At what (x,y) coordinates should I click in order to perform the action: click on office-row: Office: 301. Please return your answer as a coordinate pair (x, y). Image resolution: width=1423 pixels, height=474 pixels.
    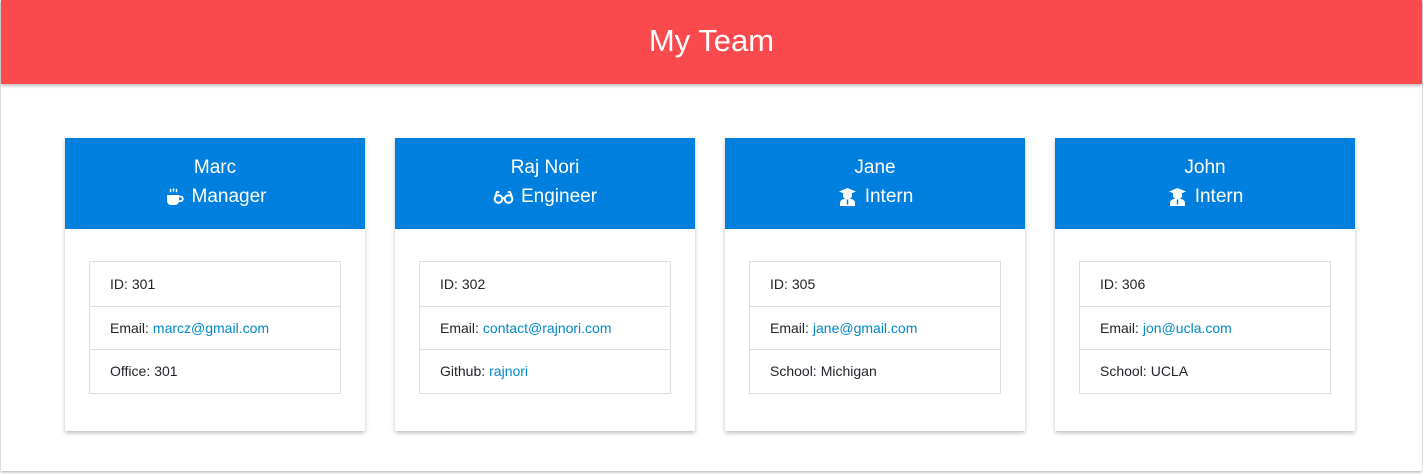
    Looking at the image, I should click on (215, 371).